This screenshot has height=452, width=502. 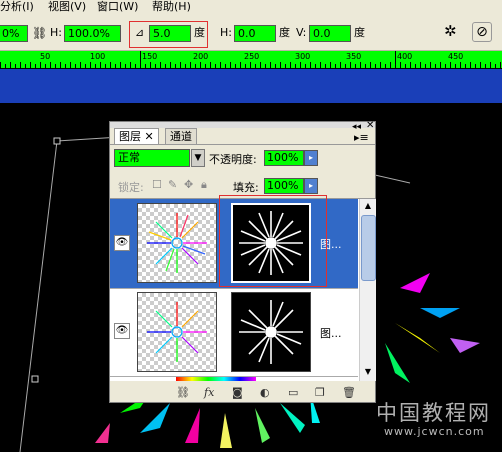 What do you see at coordinates (150, 56) in the screenshot?
I see `ruler-label: 150` at bounding box center [150, 56].